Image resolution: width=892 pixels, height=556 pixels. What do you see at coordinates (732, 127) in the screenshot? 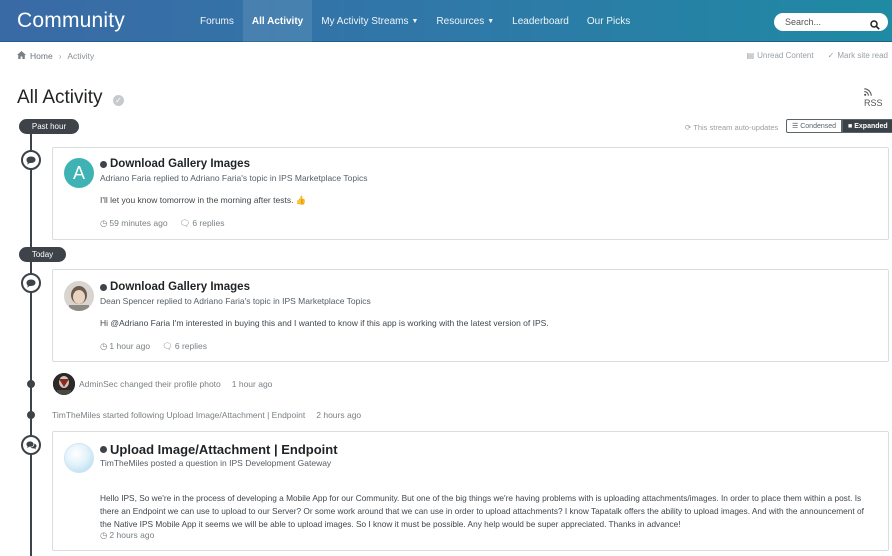
I see `auto-update-label: ⟳ This stream auto-updates` at bounding box center [732, 127].